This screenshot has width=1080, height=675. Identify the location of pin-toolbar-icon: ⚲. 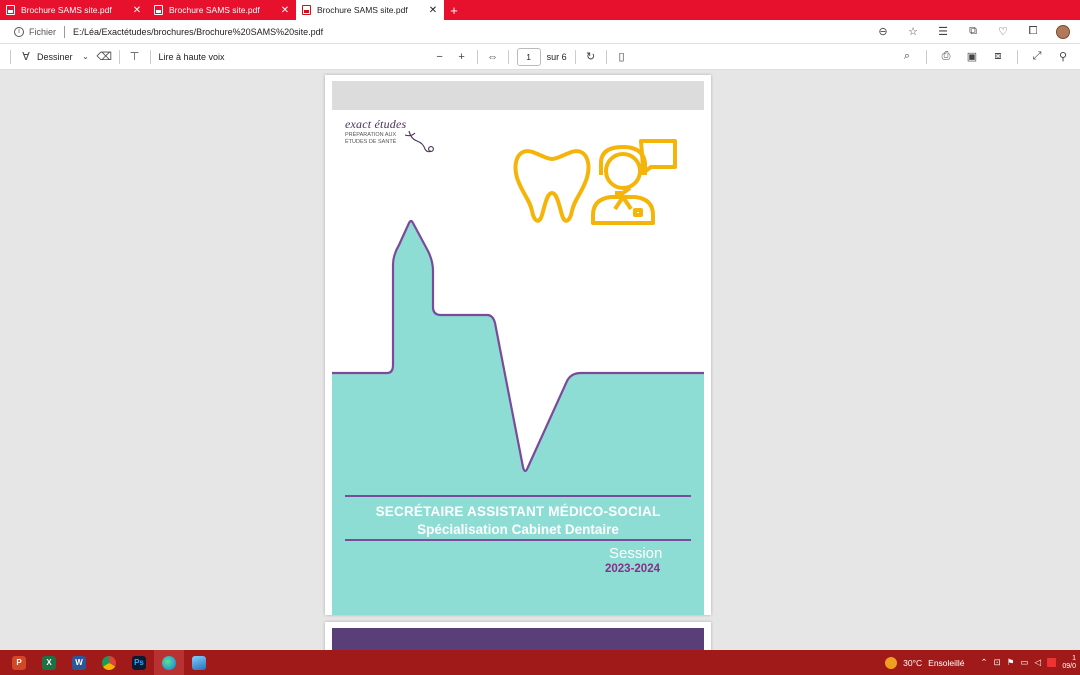
(1063, 56).